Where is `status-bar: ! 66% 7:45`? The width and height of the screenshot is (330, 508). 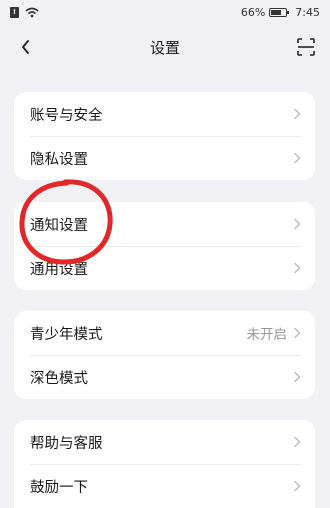
status-bar: ! 66% 7:45 is located at coordinates (165, 12).